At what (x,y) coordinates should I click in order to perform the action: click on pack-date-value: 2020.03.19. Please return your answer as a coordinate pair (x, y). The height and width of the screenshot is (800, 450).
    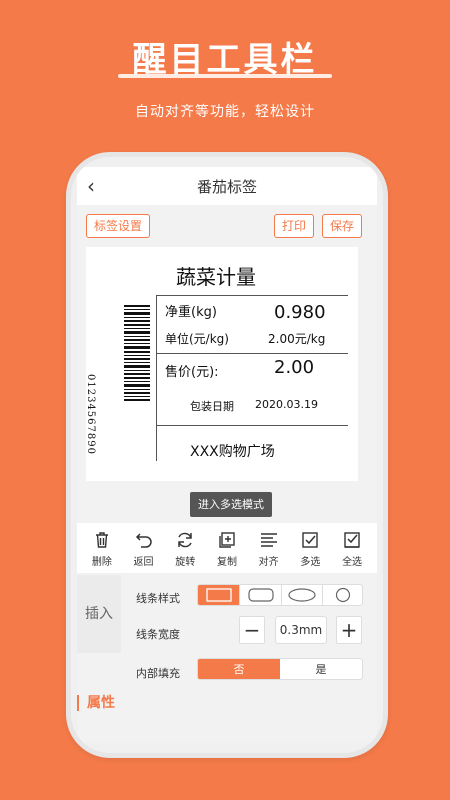
    Looking at the image, I should click on (286, 404).